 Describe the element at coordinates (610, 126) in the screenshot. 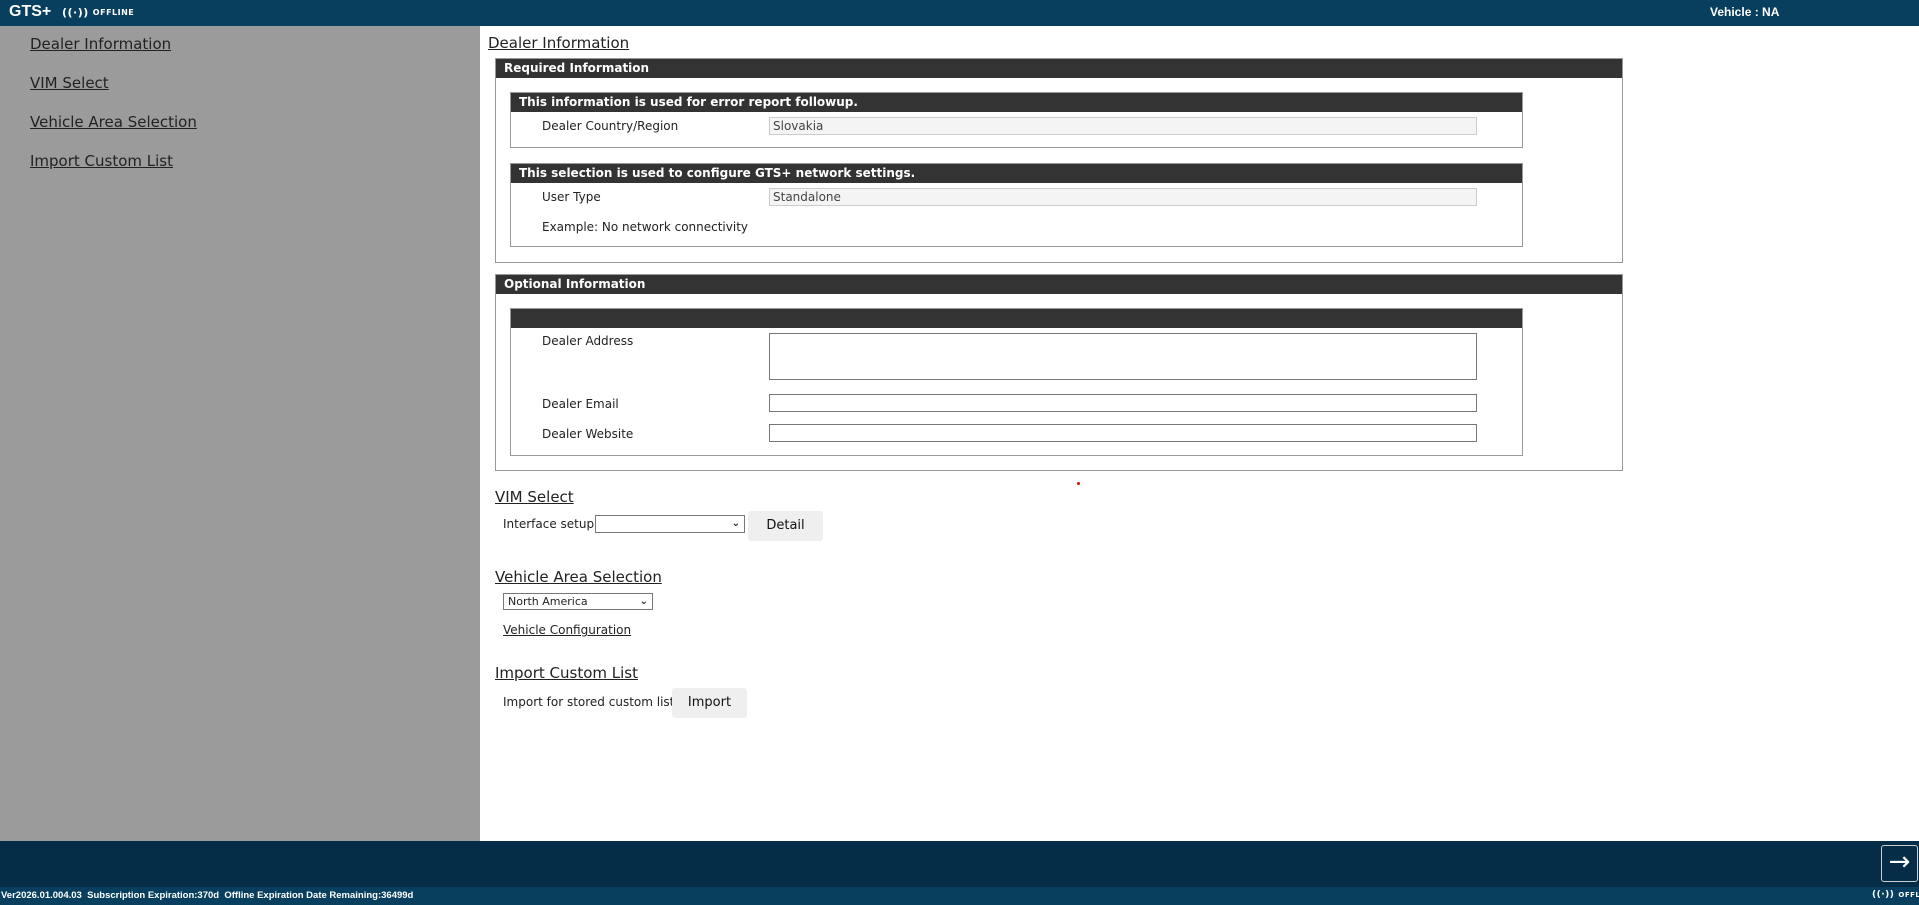

I see `country-label: Dealer Country/Region` at that location.